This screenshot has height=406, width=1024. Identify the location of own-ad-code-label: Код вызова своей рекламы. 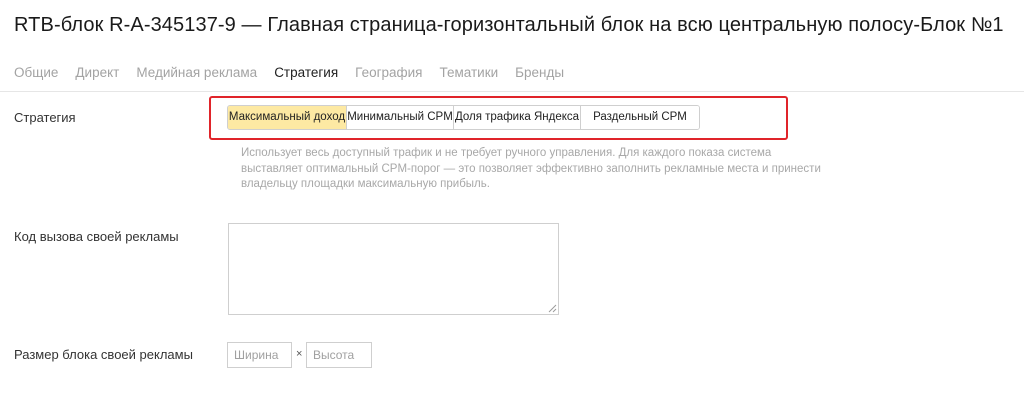
(96, 236).